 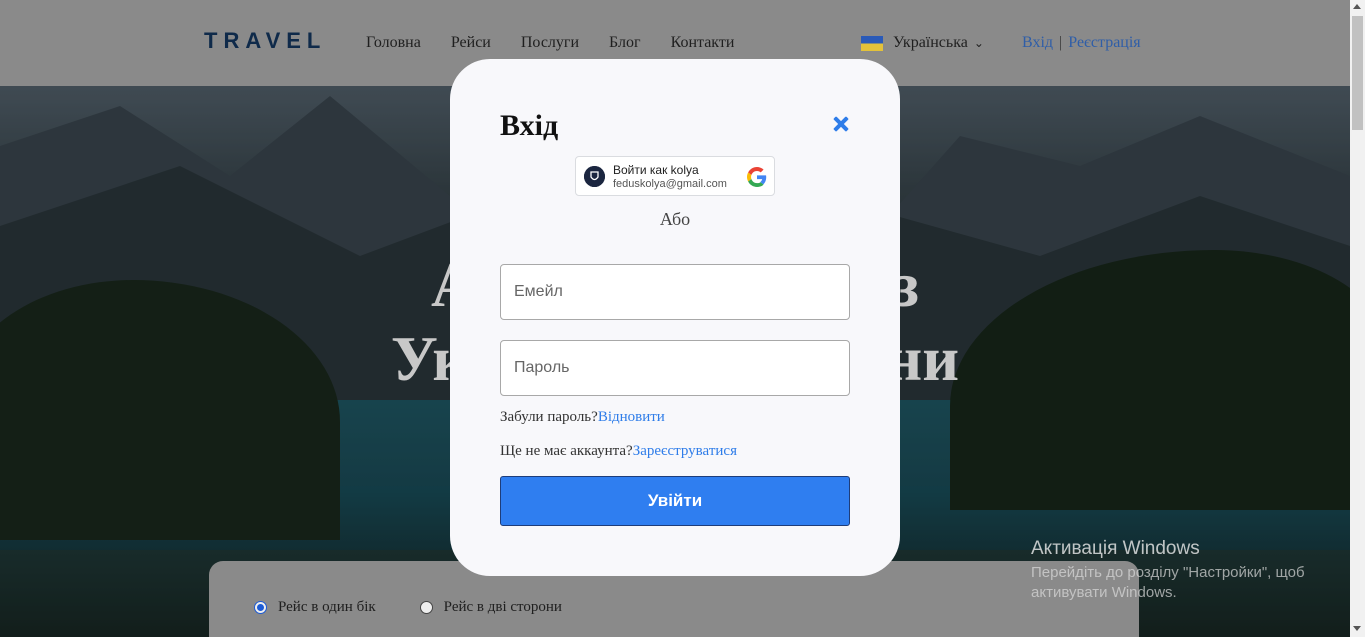 I want to click on radio-round-trip-label: Рейс в дві сторони, so click(x=502, y=607).